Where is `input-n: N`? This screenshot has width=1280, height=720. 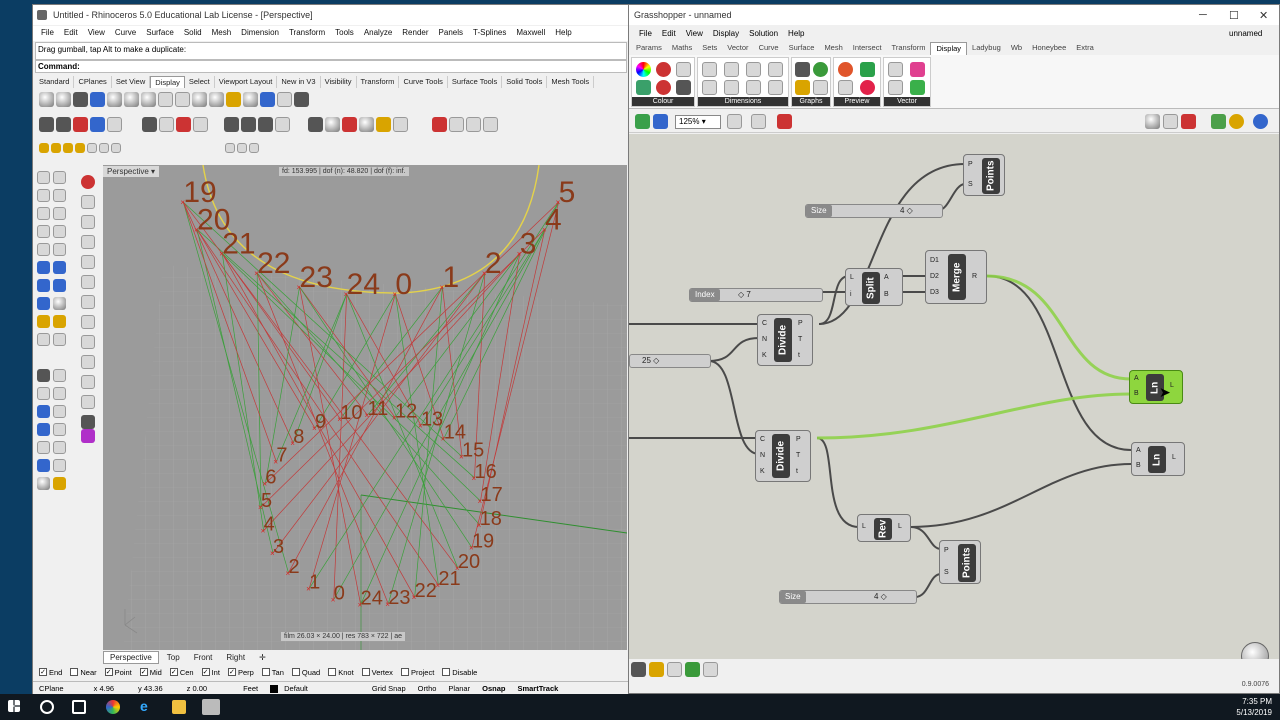 input-n: N is located at coordinates (762, 455).